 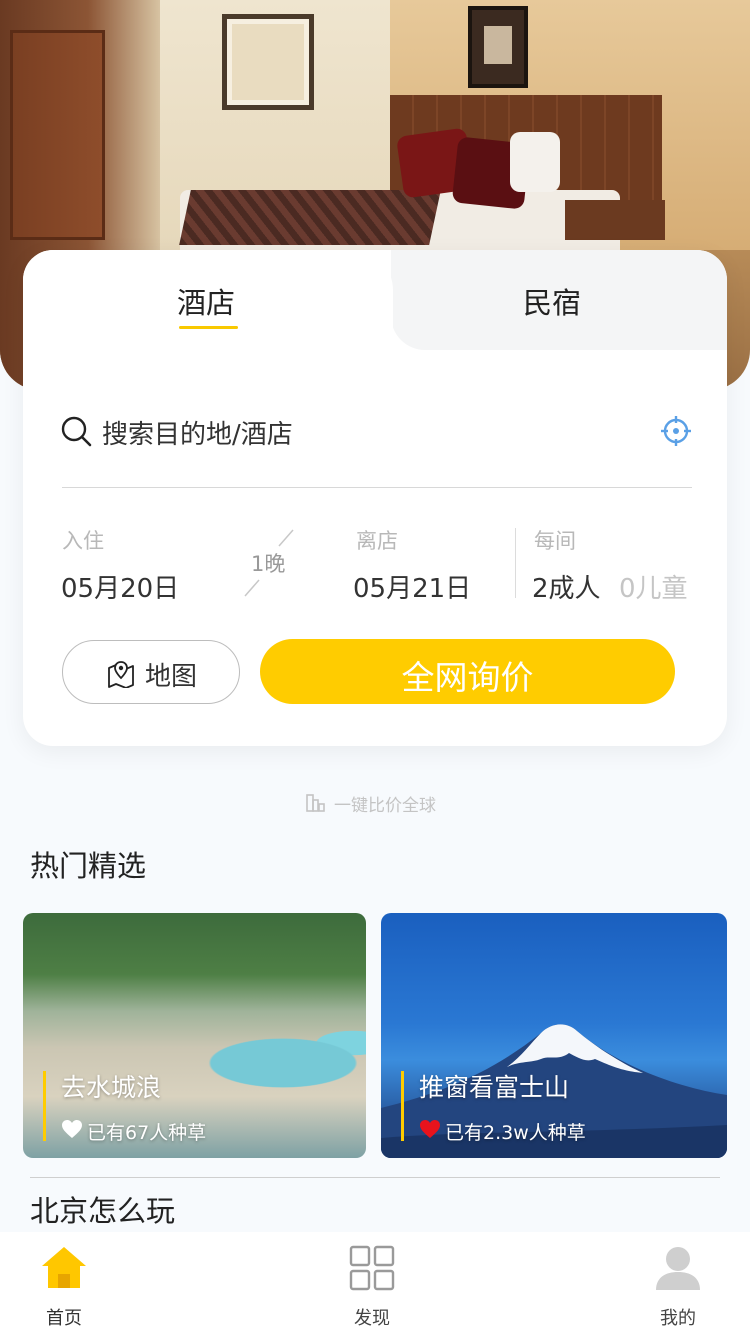 I want to click on feature-card-mount-fuji: 推窗看富士山 已有2.3w人种草, so click(x=554, y=1035).